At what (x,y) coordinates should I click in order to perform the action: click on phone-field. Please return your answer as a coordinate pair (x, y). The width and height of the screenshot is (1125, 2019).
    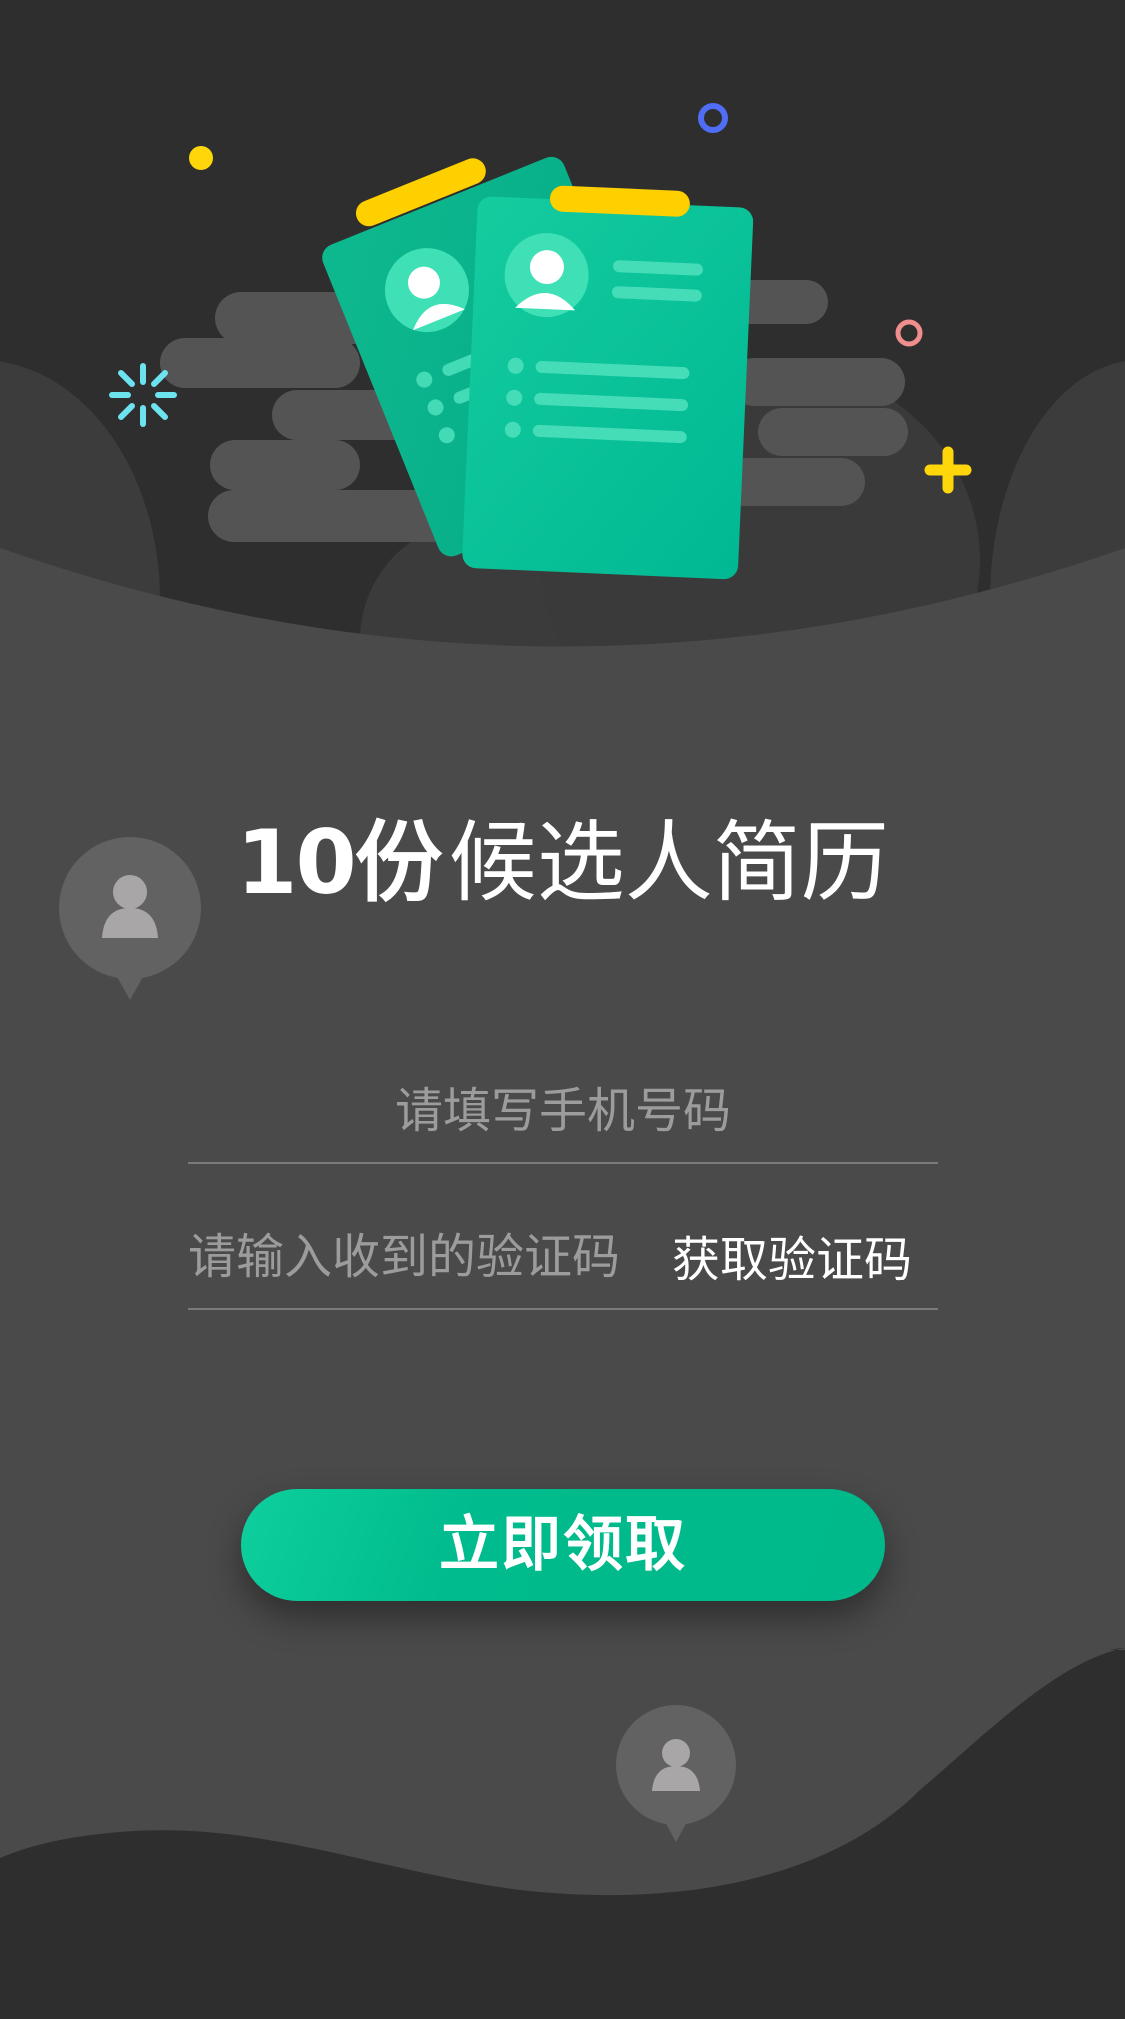
    Looking at the image, I should click on (563, 1116).